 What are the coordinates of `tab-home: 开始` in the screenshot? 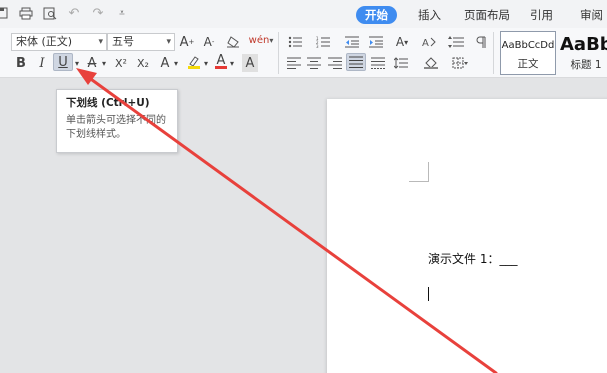 It's located at (376, 15).